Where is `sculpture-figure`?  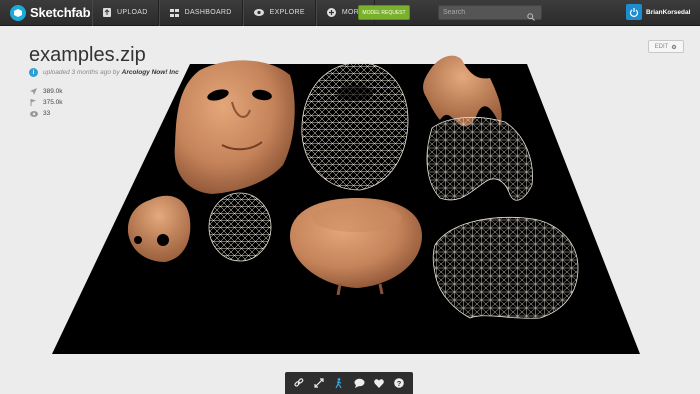 sculpture-figure is located at coordinates (462, 91).